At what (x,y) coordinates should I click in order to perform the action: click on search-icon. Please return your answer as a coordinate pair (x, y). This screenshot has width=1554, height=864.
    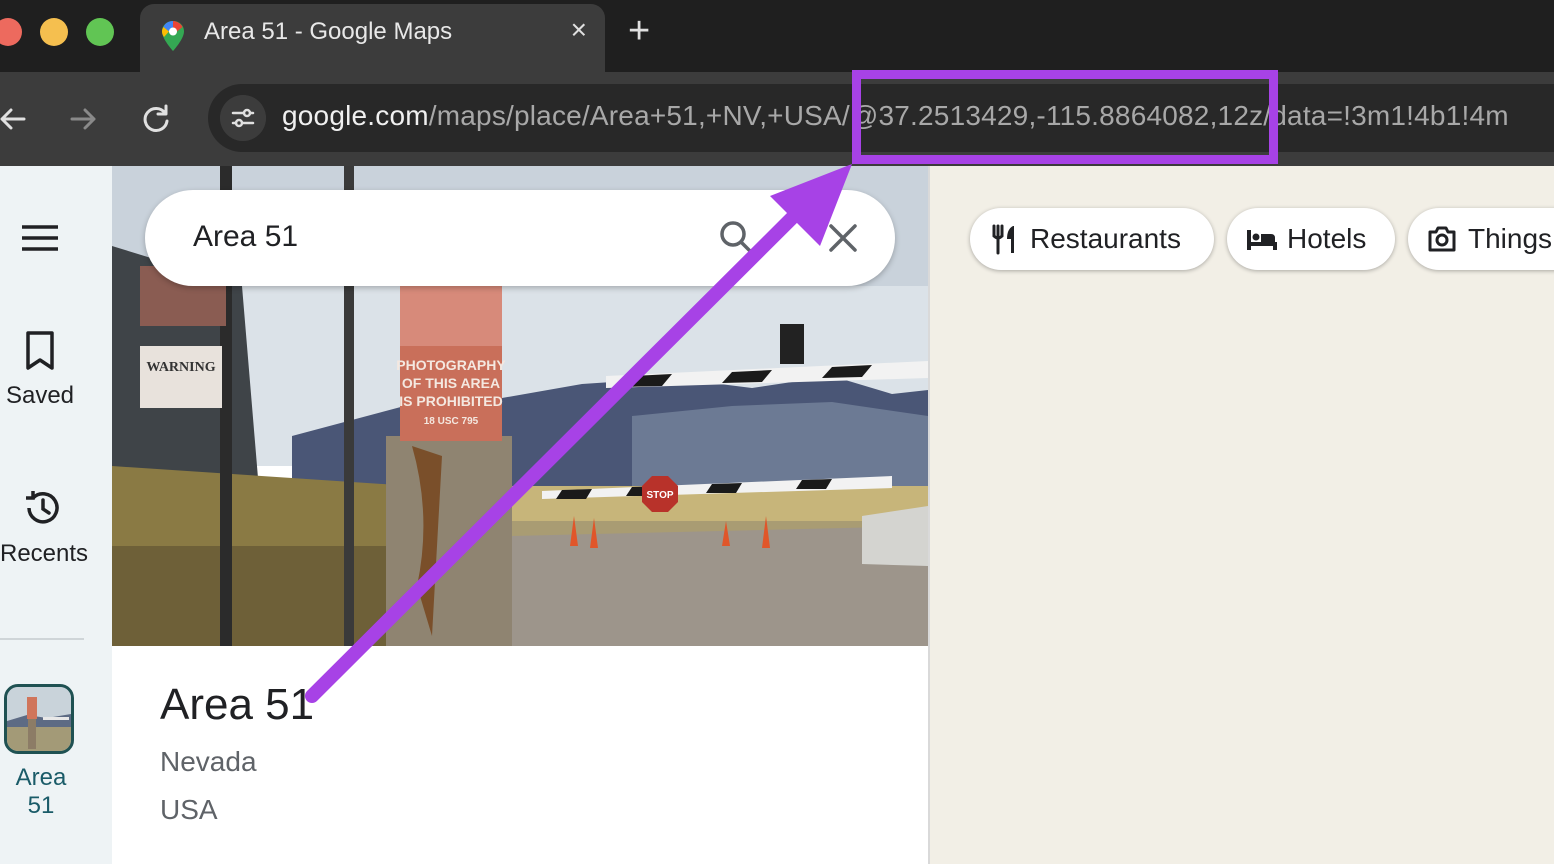
    Looking at the image, I should click on (737, 238).